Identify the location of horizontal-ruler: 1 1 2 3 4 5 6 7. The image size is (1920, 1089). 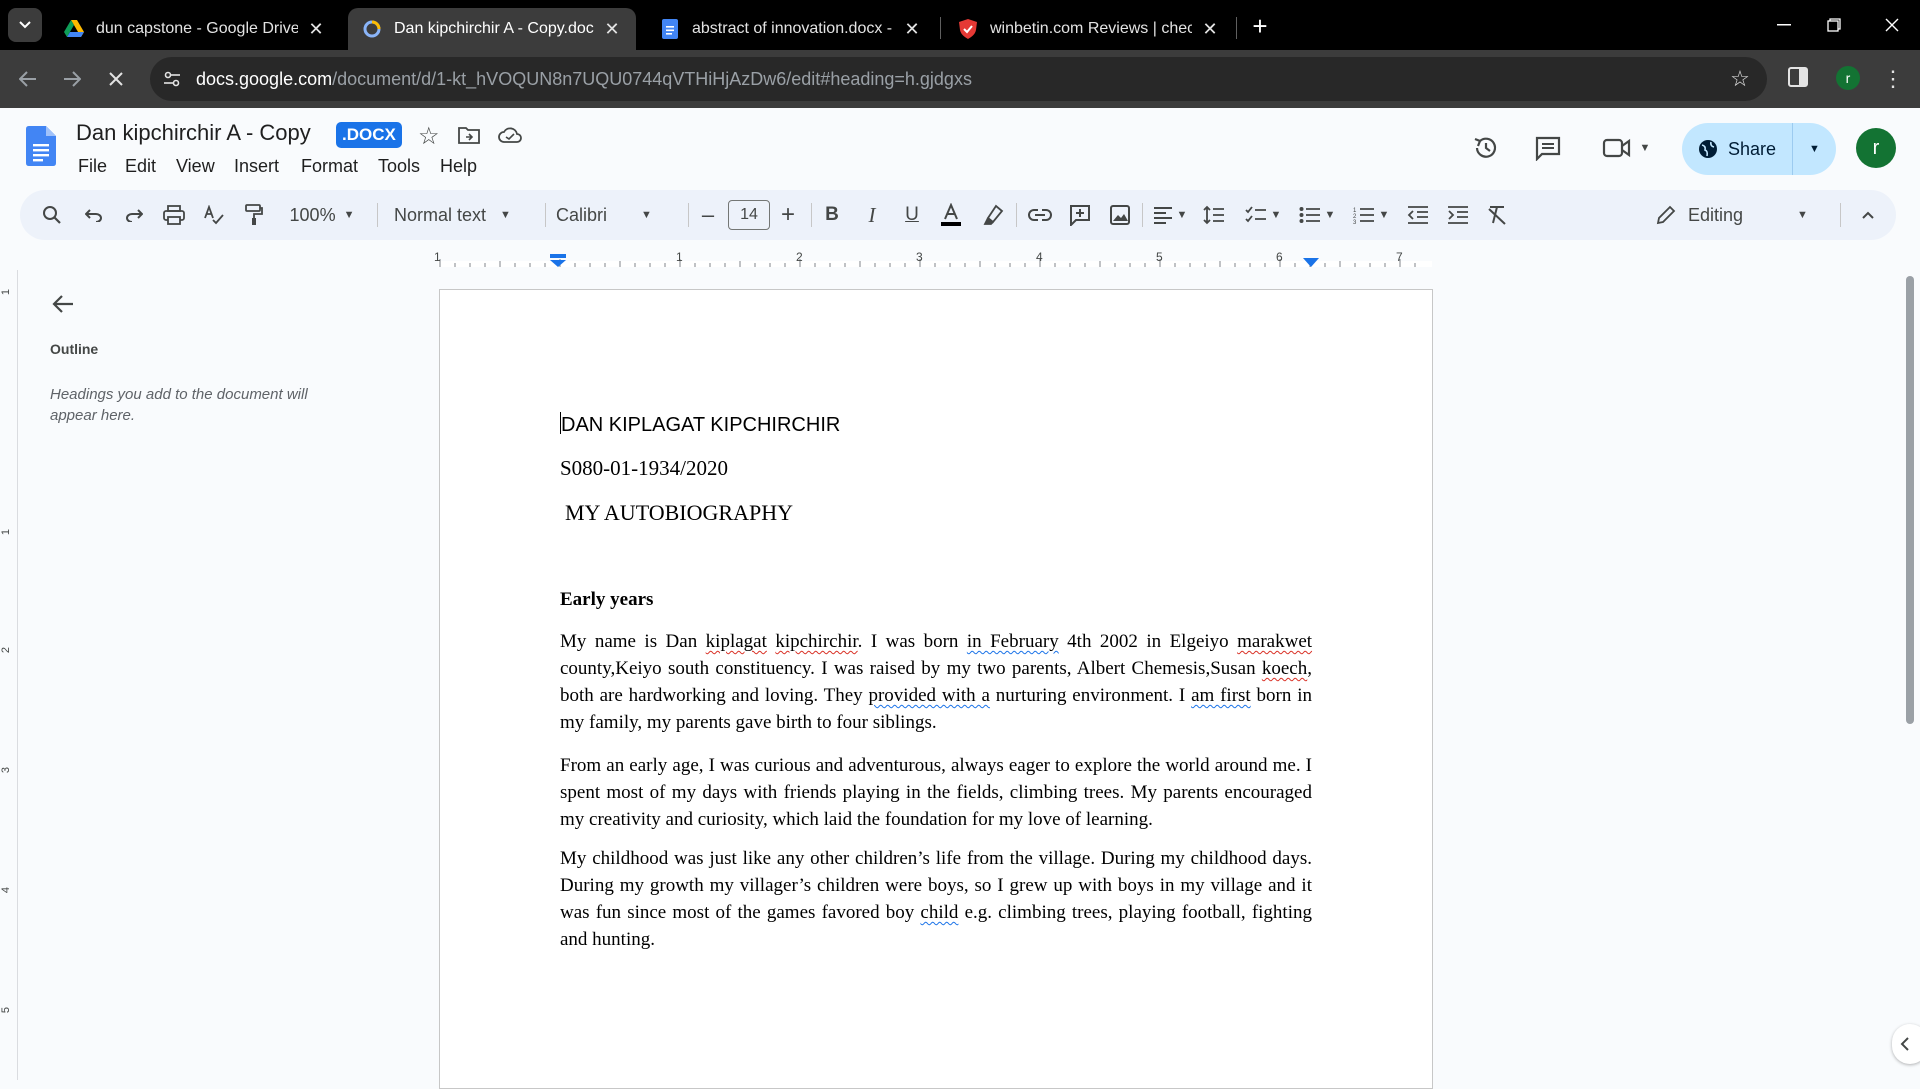
(933, 257).